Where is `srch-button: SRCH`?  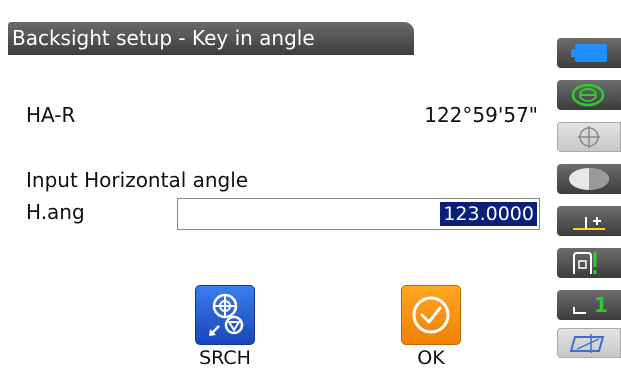
srch-button: SRCH is located at coordinates (225, 327).